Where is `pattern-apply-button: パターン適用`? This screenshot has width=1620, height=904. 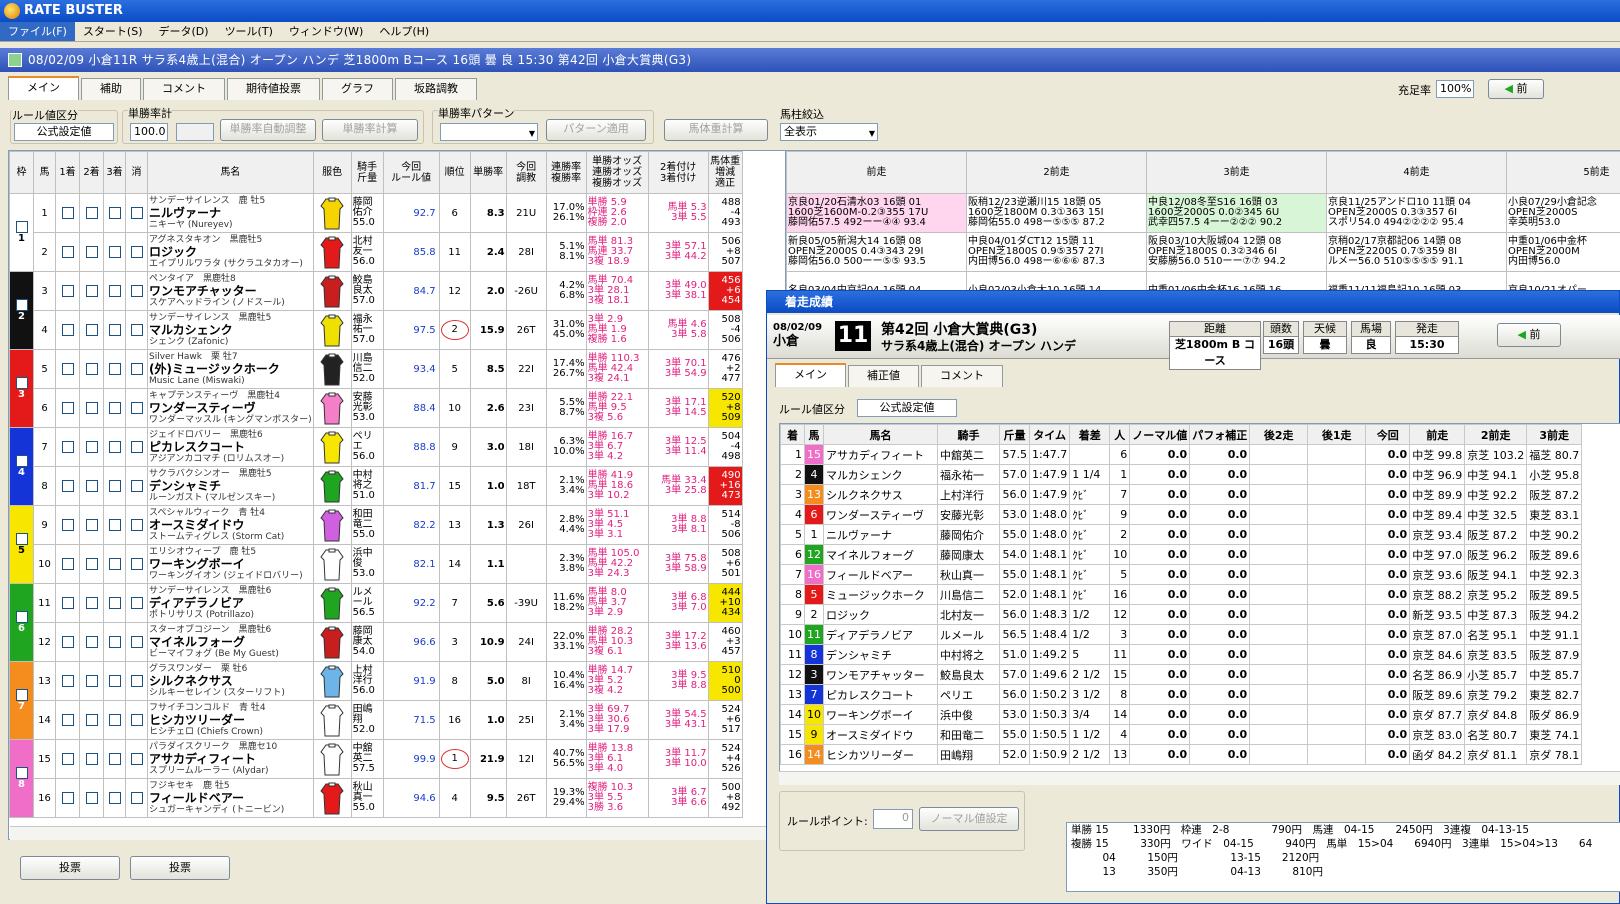 pattern-apply-button: パターン適用 is located at coordinates (596, 130).